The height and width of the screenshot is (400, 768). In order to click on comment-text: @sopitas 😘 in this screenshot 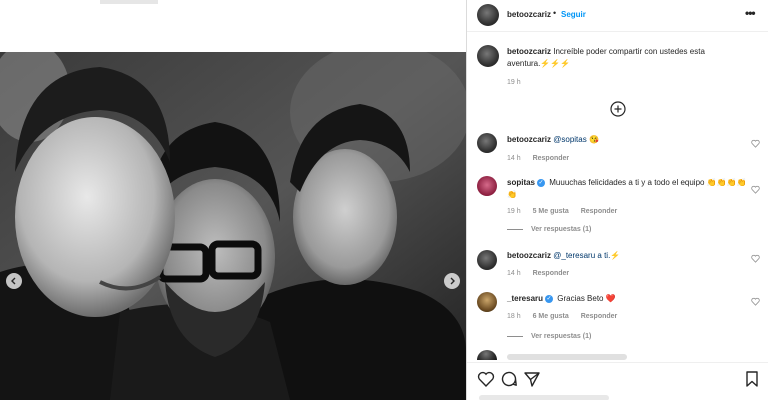, I will do `click(576, 139)`.